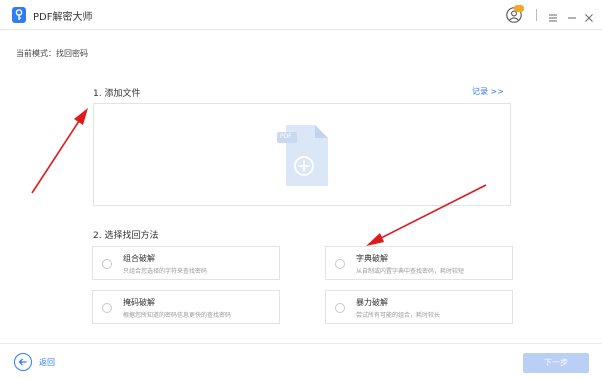 The image size is (602, 379). What do you see at coordinates (23, 362) in the screenshot?
I see `back-arrow-icon` at bounding box center [23, 362].